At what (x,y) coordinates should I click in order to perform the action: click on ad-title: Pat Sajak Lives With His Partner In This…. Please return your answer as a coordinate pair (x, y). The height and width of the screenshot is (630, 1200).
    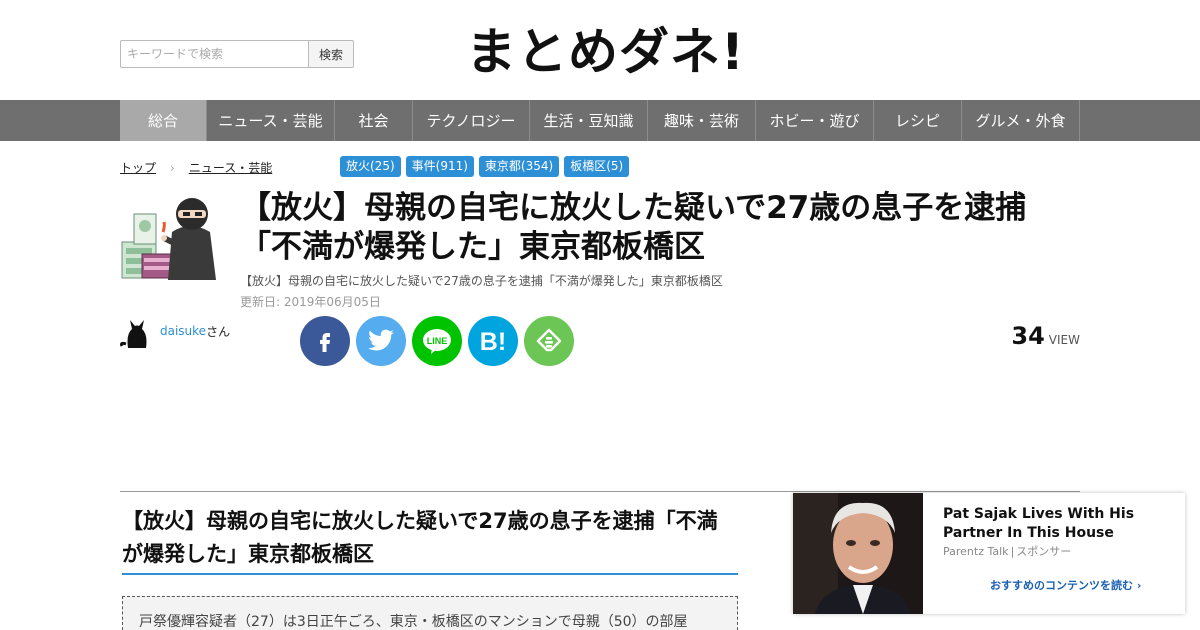
    Looking at the image, I should click on (1058, 524).